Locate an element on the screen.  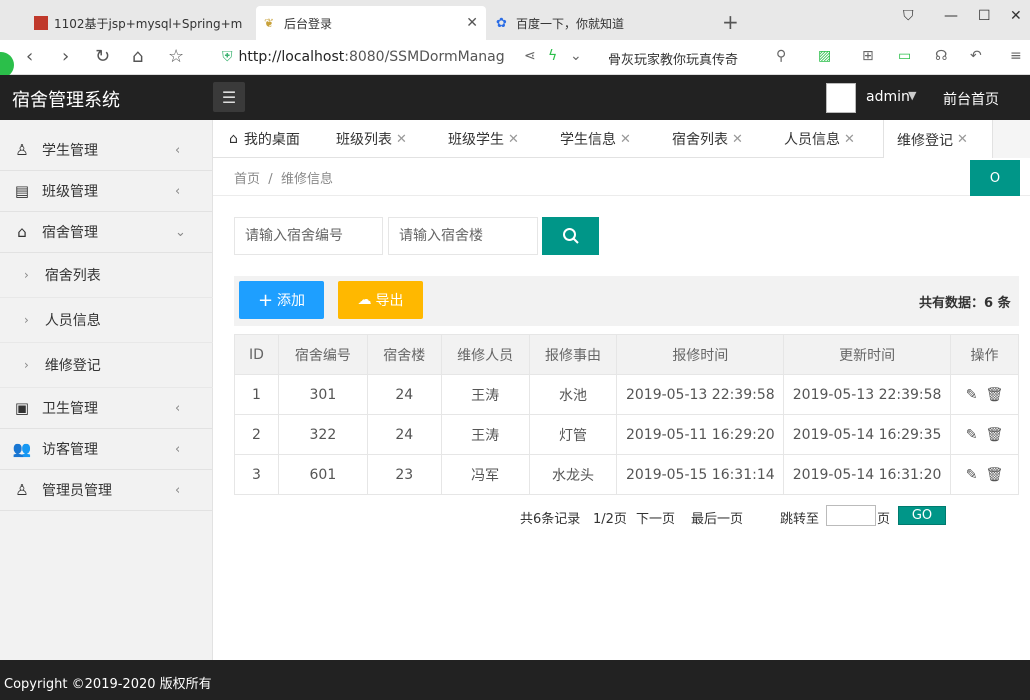
tab-student-info: 学生信息 ✕ is located at coordinates (595, 139).